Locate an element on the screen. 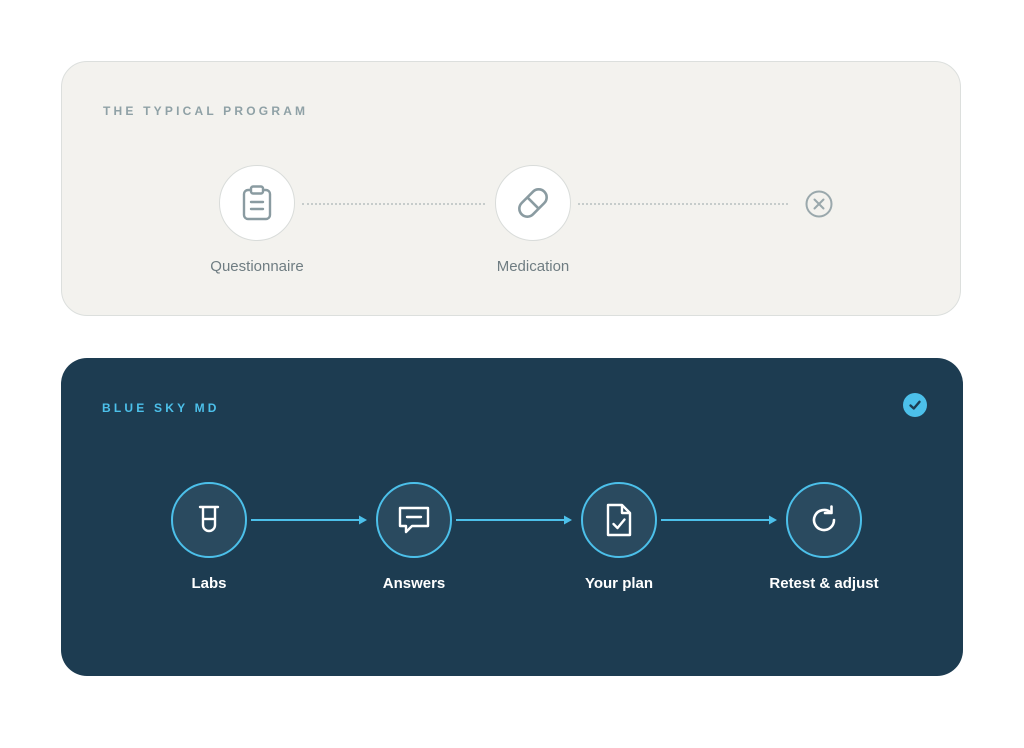  bluesky-step-label: Your plan is located at coordinates (619, 583).